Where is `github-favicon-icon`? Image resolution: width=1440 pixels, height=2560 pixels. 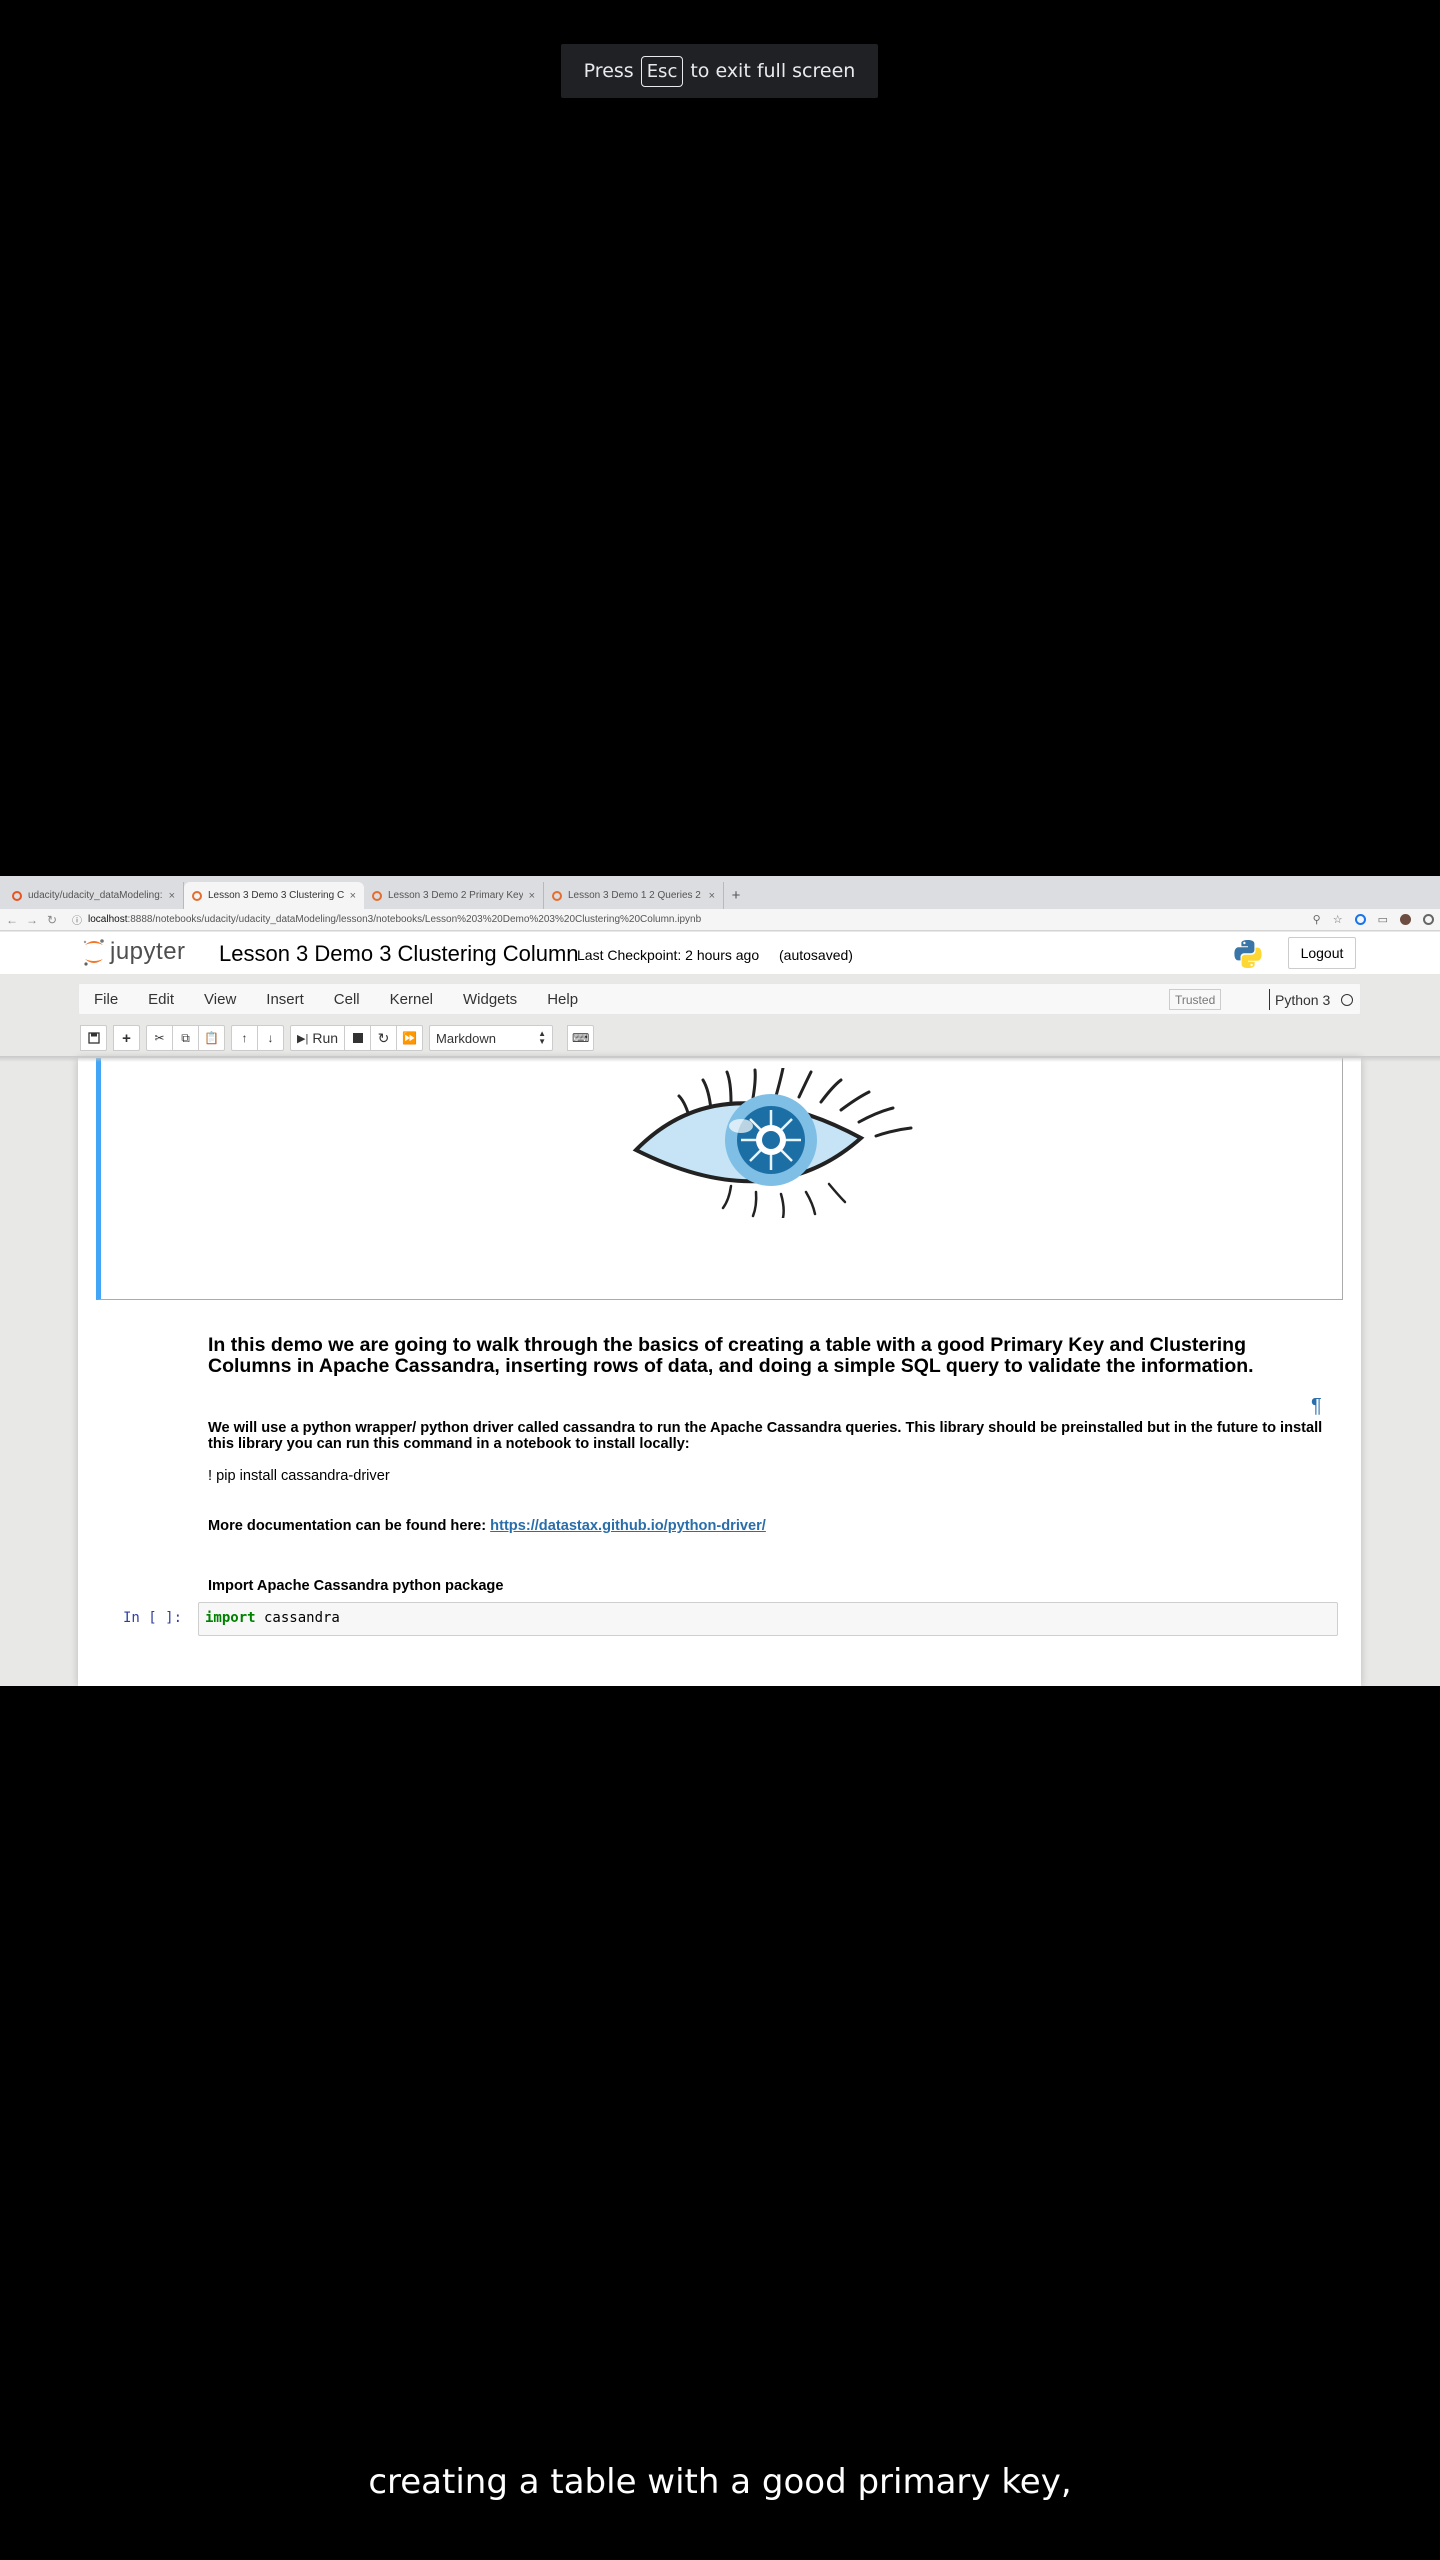
github-favicon-icon is located at coordinates (17, 895).